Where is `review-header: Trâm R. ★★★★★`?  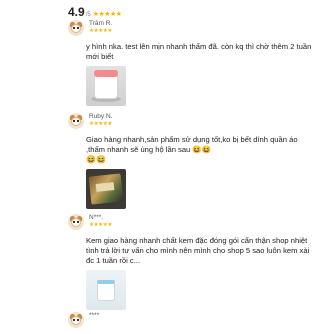
review-header: Trâm R. ★★★★★ is located at coordinates (190, 31).